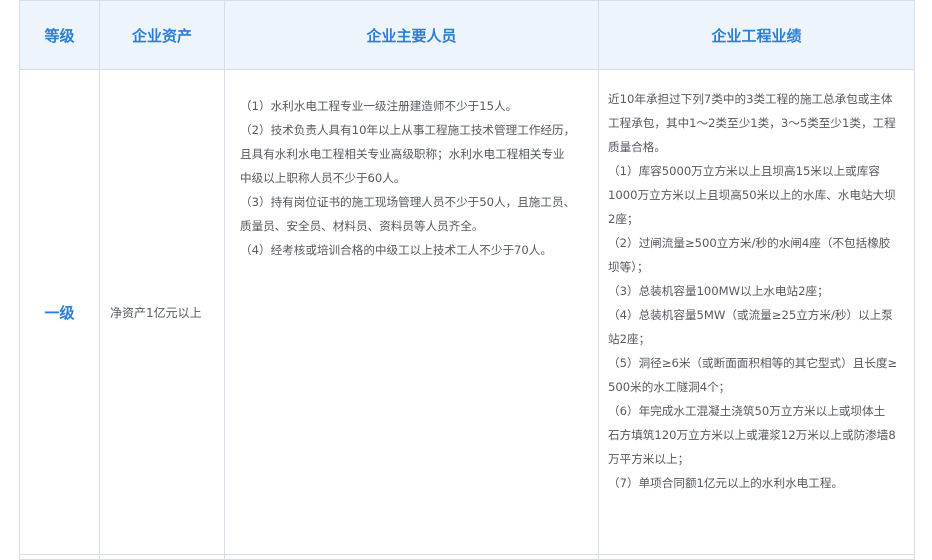 The image size is (932, 560). What do you see at coordinates (744, 171) in the screenshot?
I see `performance-line: （1）库容5000万立方米以上且坝高15米以上或库容` at bounding box center [744, 171].